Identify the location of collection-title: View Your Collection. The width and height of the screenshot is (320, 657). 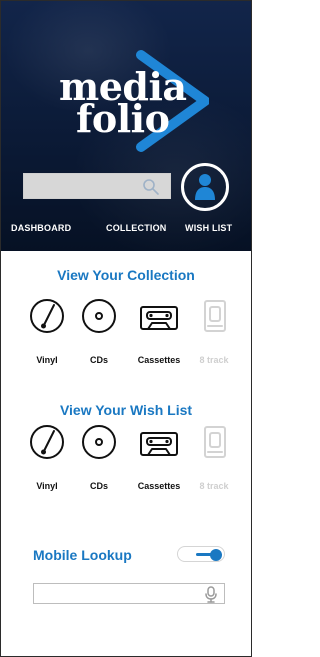
(126, 275).